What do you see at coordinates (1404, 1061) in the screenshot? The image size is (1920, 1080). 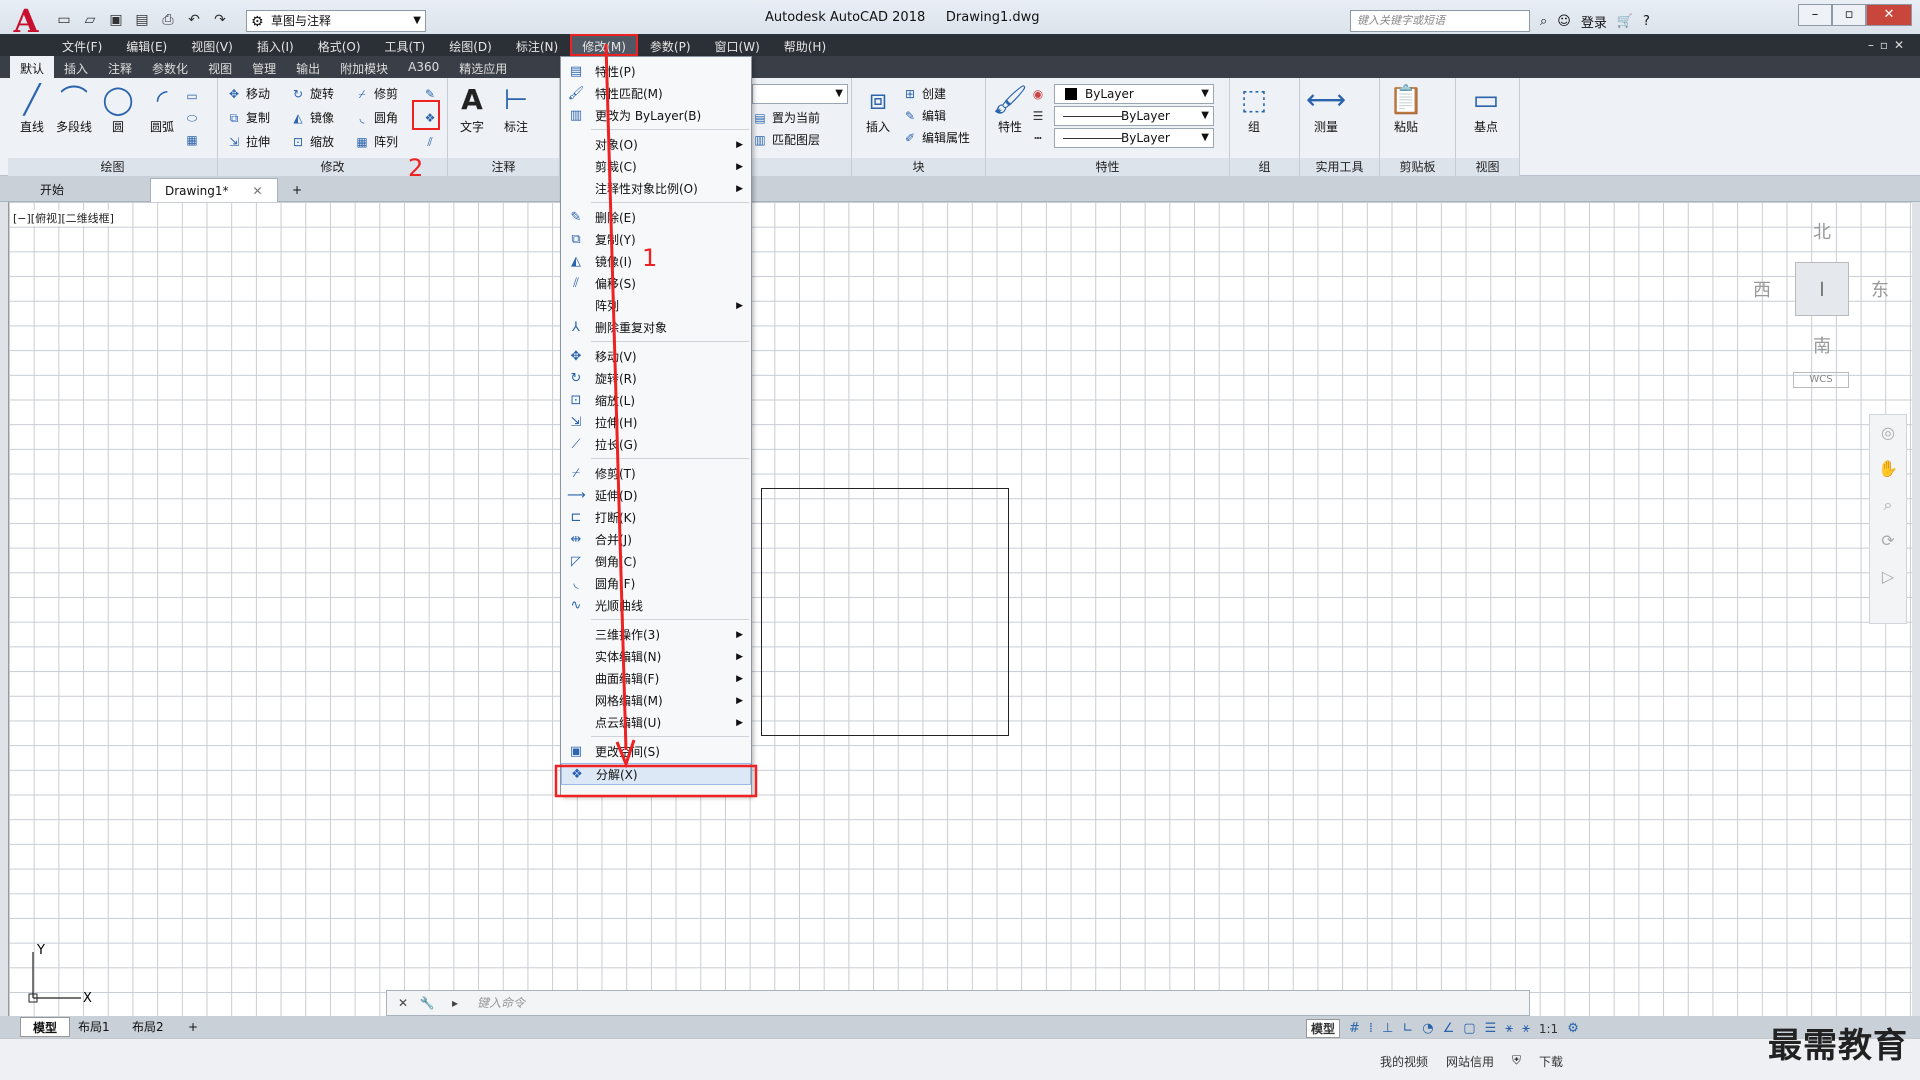 I see `my-video-link: 我的视频` at bounding box center [1404, 1061].